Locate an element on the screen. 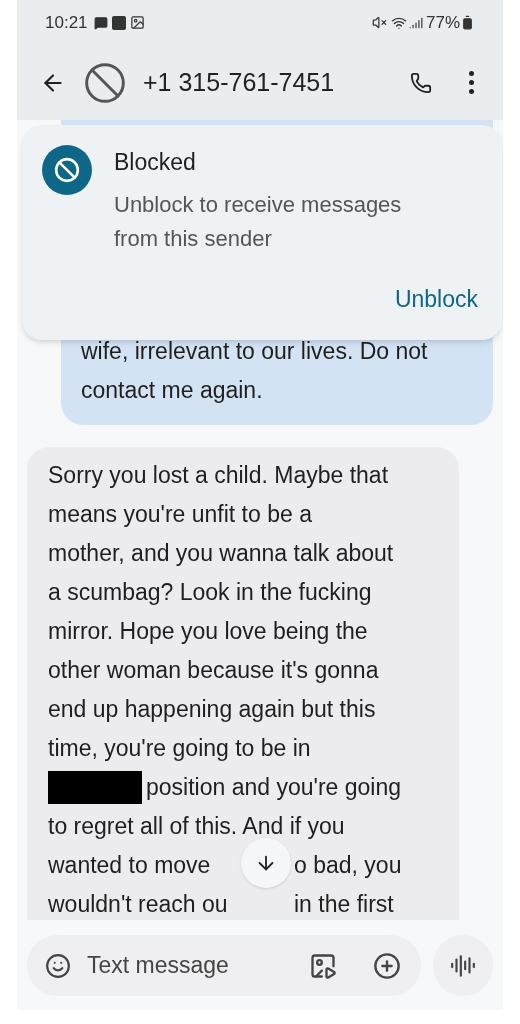 The width and height of the screenshot is (520, 1024). message-text-line: mother, and you wanna talk about is located at coordinates (221, 553).